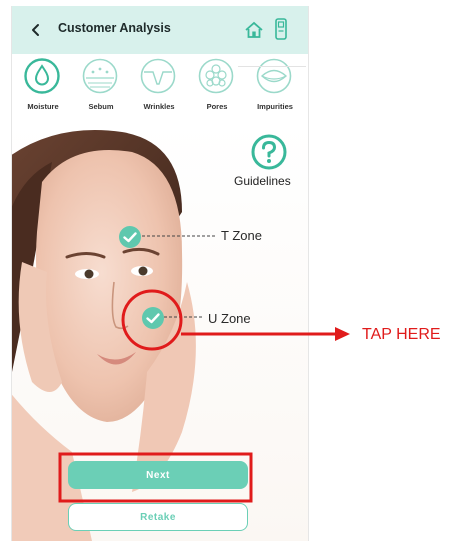 This screenshot has height=541, width=461. Describe the element at coordinates (274, 76) in the screenshot. I see `impurities-icon` at that location.